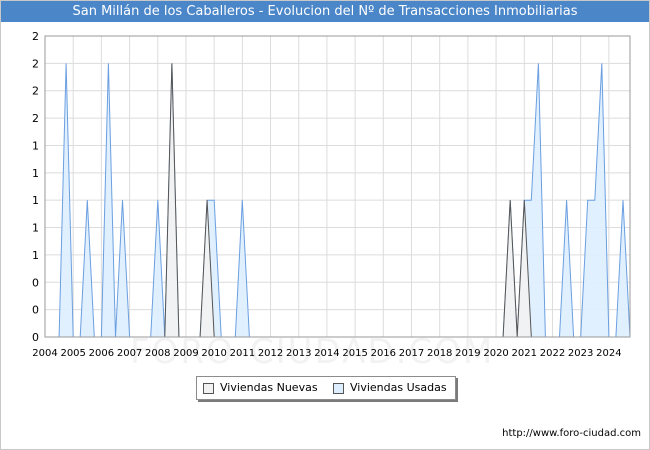 The width and height of the screenshot is (650, 450). What do you see at coordinates (129, 353) in the screenshot?
I see `x-tick-label: 2007` at bounding box center [129, 353].